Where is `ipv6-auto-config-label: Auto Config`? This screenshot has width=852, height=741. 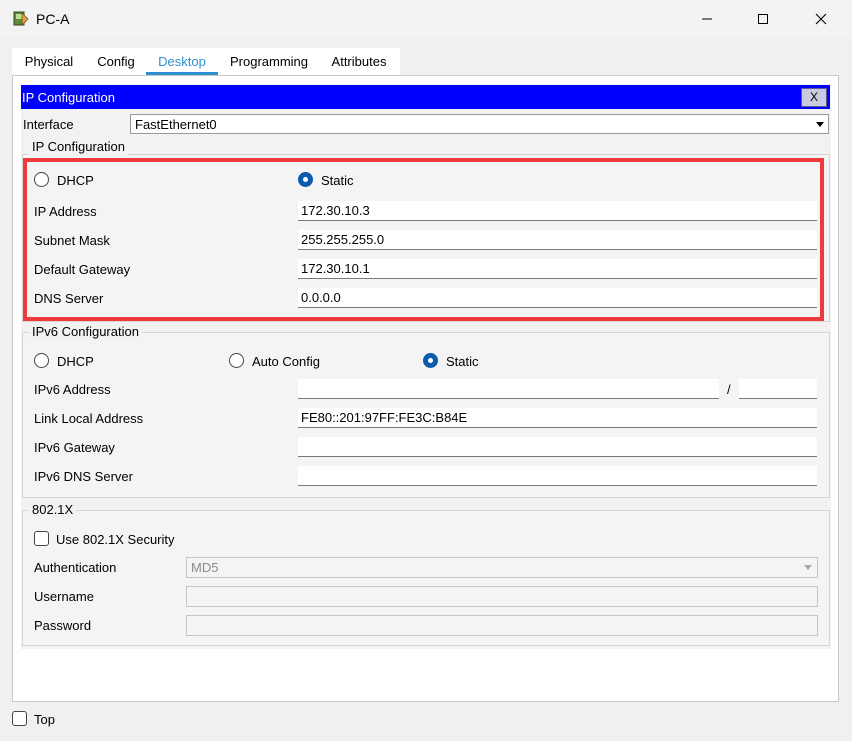 ipv6-auto-config-label: Auto Config is located at coordinates (286, 361).